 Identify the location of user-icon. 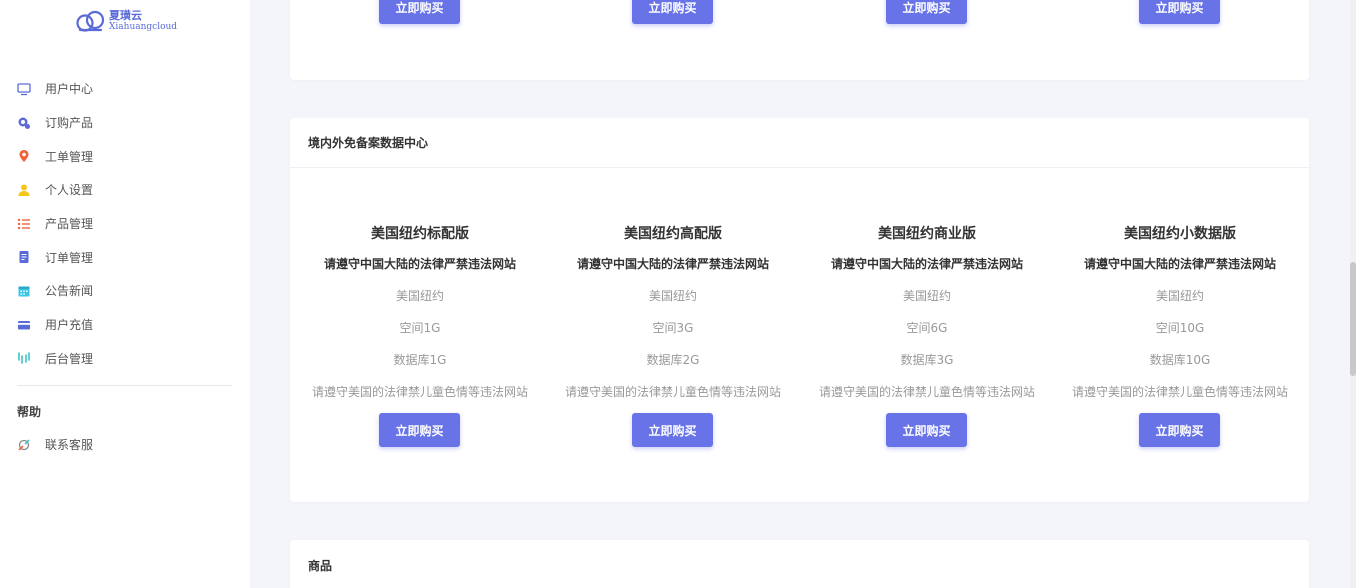
(24, 190).